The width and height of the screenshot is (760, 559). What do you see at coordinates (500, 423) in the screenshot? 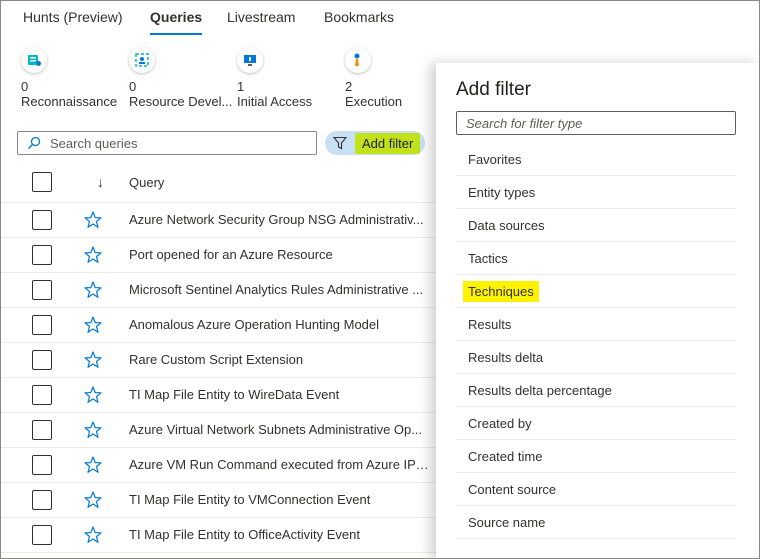
I see `filter-option-label: Created by` at bounding box center [500, 423].